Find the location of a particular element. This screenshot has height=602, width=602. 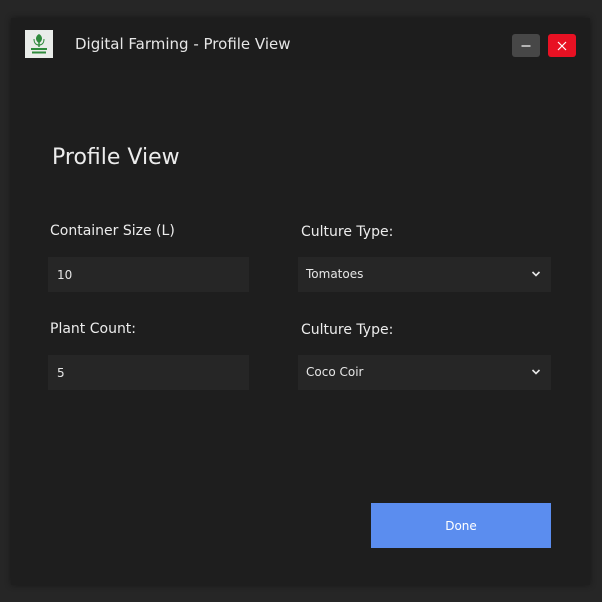

minus-icon is located at coordinates (526, 45).